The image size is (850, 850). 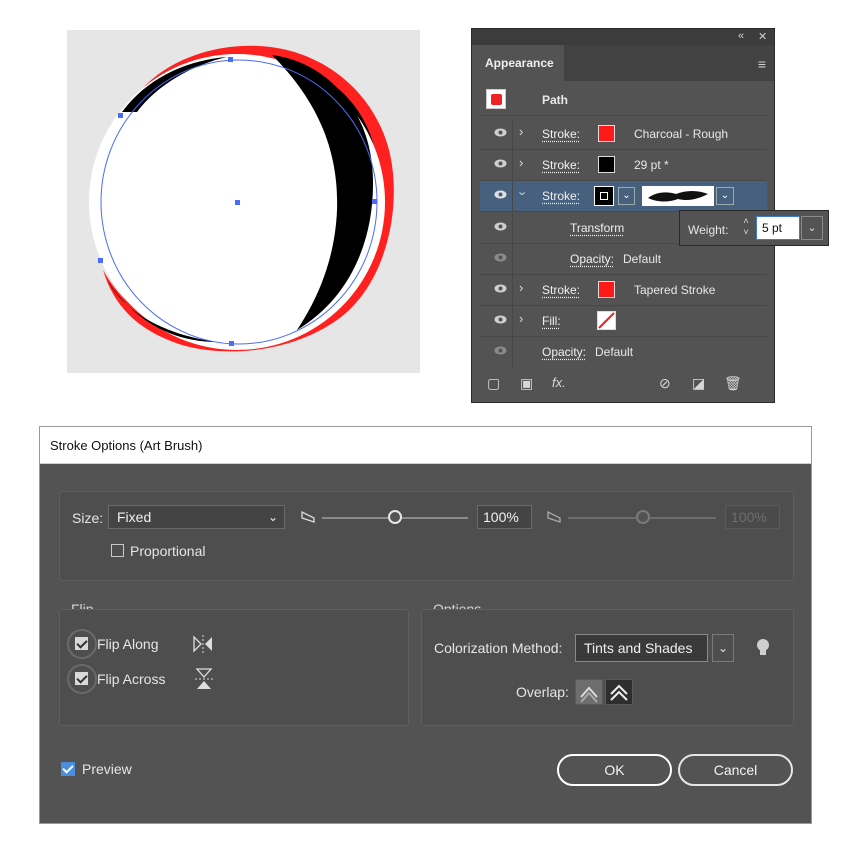 I want to click on scale-start-icon, so click(x=308, y=516).